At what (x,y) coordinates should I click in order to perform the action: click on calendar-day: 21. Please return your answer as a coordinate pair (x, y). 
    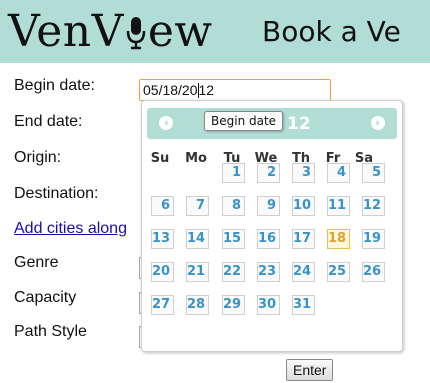
    Looking at the image, I should click on (197, 272).